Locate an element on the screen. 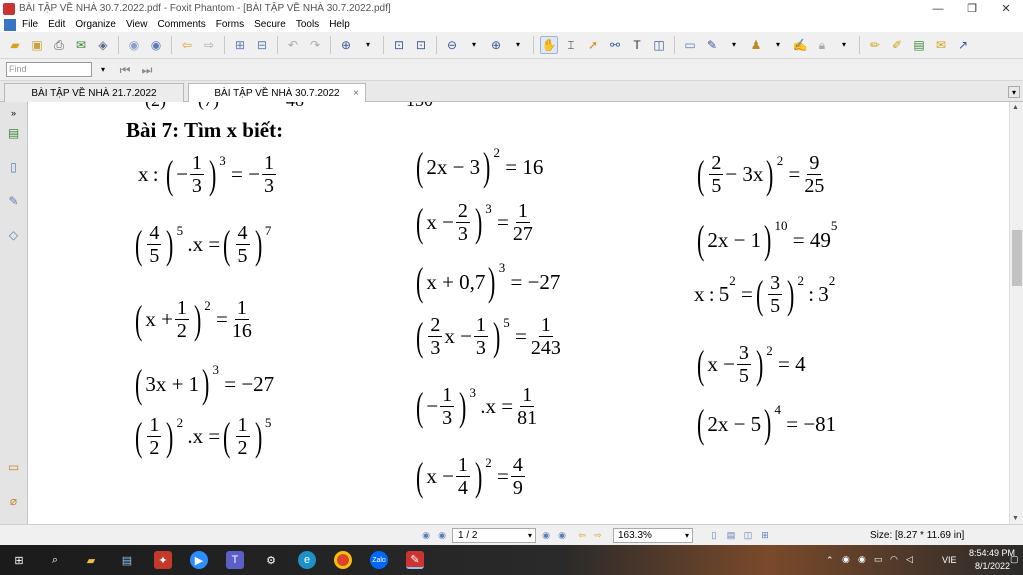  zoom-dropdown-icon: ▾ is located at coordinates (687, 535).